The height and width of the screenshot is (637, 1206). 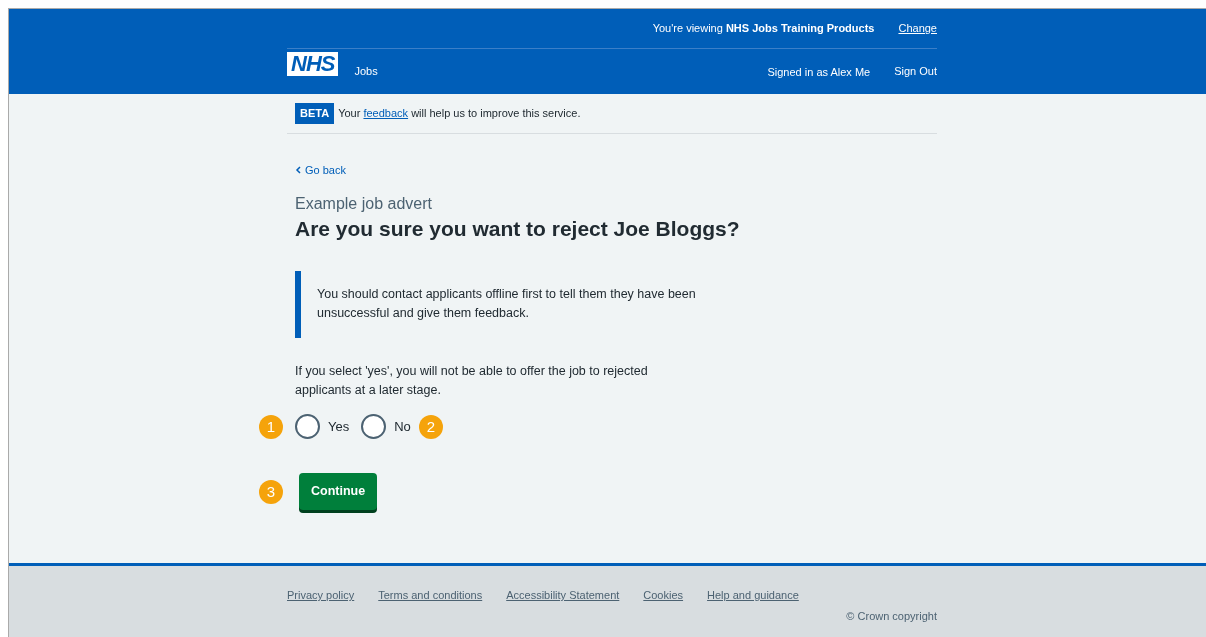 I want to click on beta-tag: BETA, so click(x=315, y=113).